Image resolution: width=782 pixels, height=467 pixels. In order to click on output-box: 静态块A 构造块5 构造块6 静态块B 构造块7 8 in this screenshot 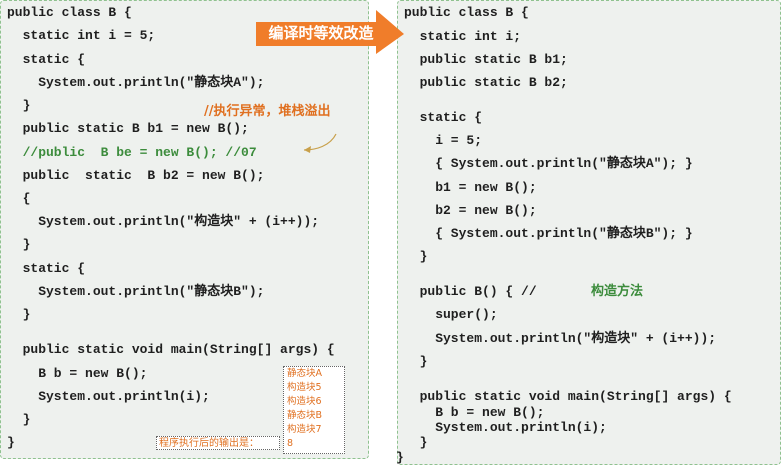, I will do `click(314, 410)`.